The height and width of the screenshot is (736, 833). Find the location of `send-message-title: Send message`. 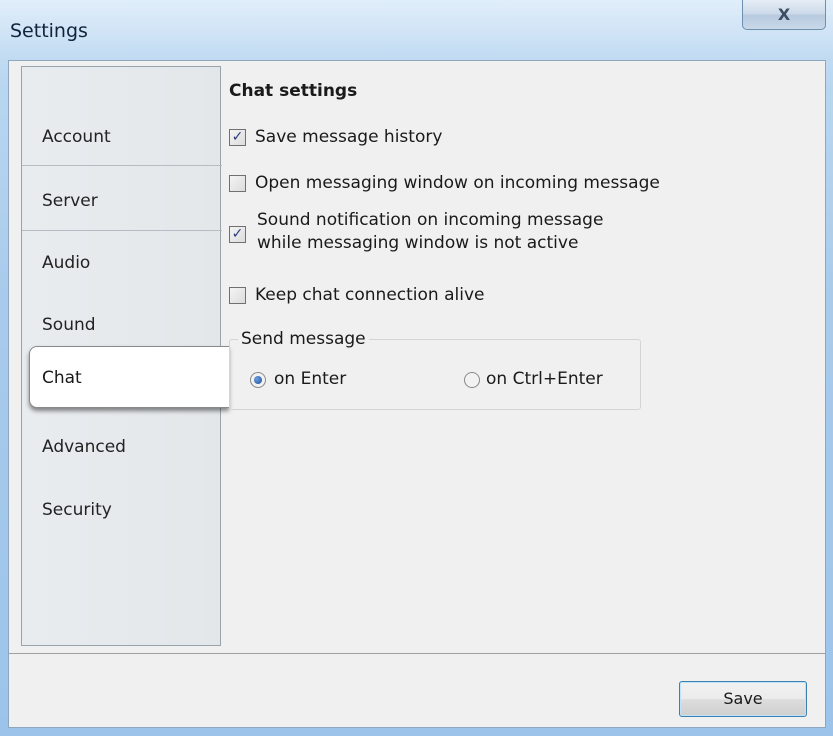

send-message-title: Send message is located at coordinates (303, 339).